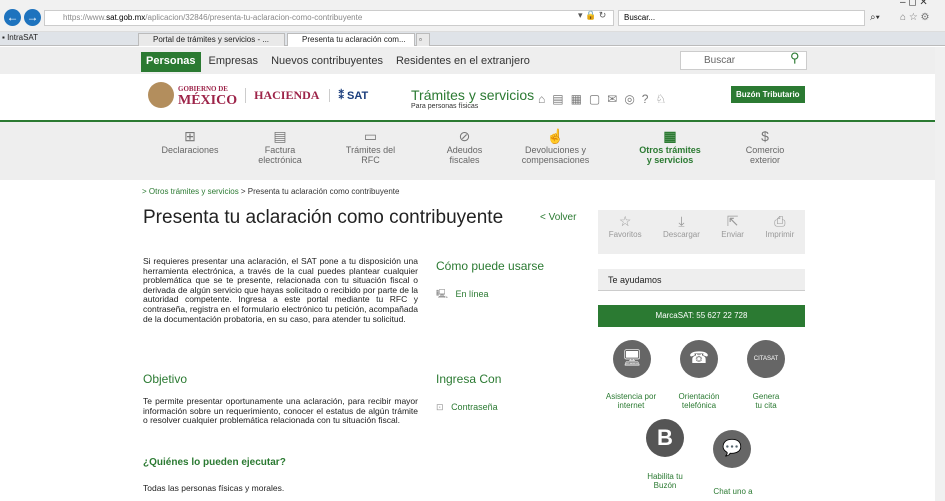 This screenshot has height=501, width=945. What do you see at coordinates (765, 136) in the screenshot?
I see `comercio-exterior-icon: $` at bounding box center [765, 136].